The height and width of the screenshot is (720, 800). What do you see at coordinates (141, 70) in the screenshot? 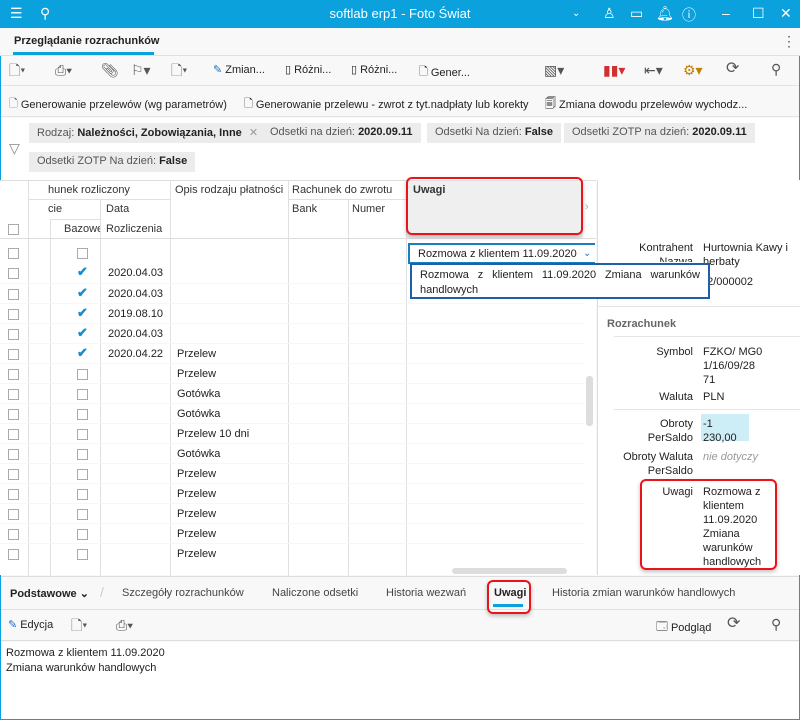
I see `flag-icon: ⚐▾` at bounding box center [141, 70].